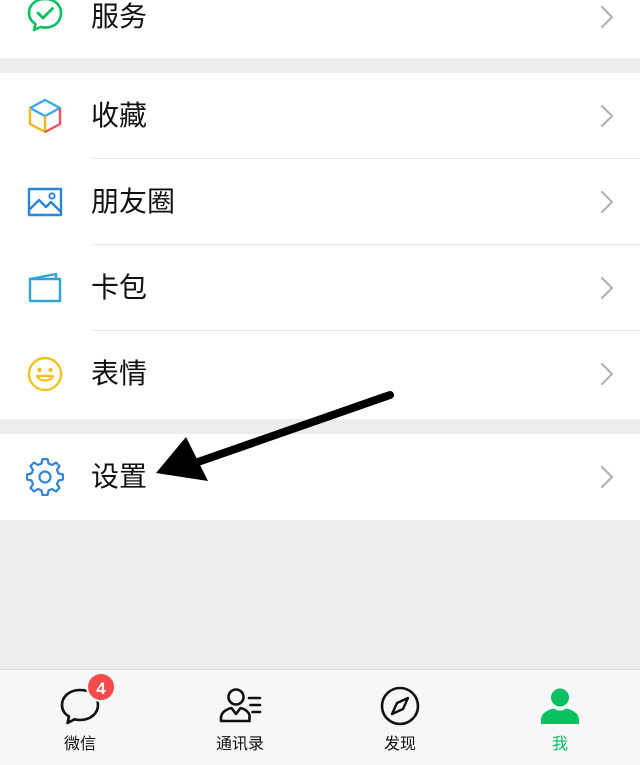 This screenshot has height=765, width=640. I want to click on tab-label: 通讯录, so click(239, 743).